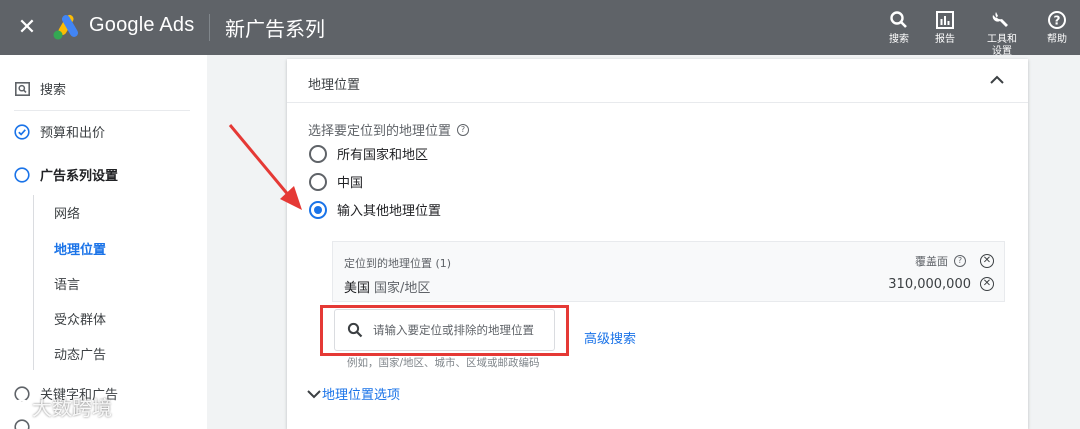  I want to click on location-options-label: 地理位置选项, so click(361, 395).